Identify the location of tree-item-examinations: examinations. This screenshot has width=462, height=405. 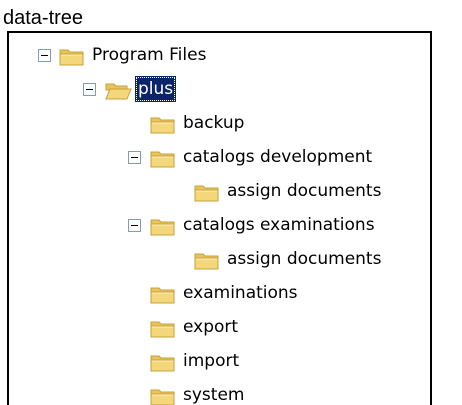
(217, 295).